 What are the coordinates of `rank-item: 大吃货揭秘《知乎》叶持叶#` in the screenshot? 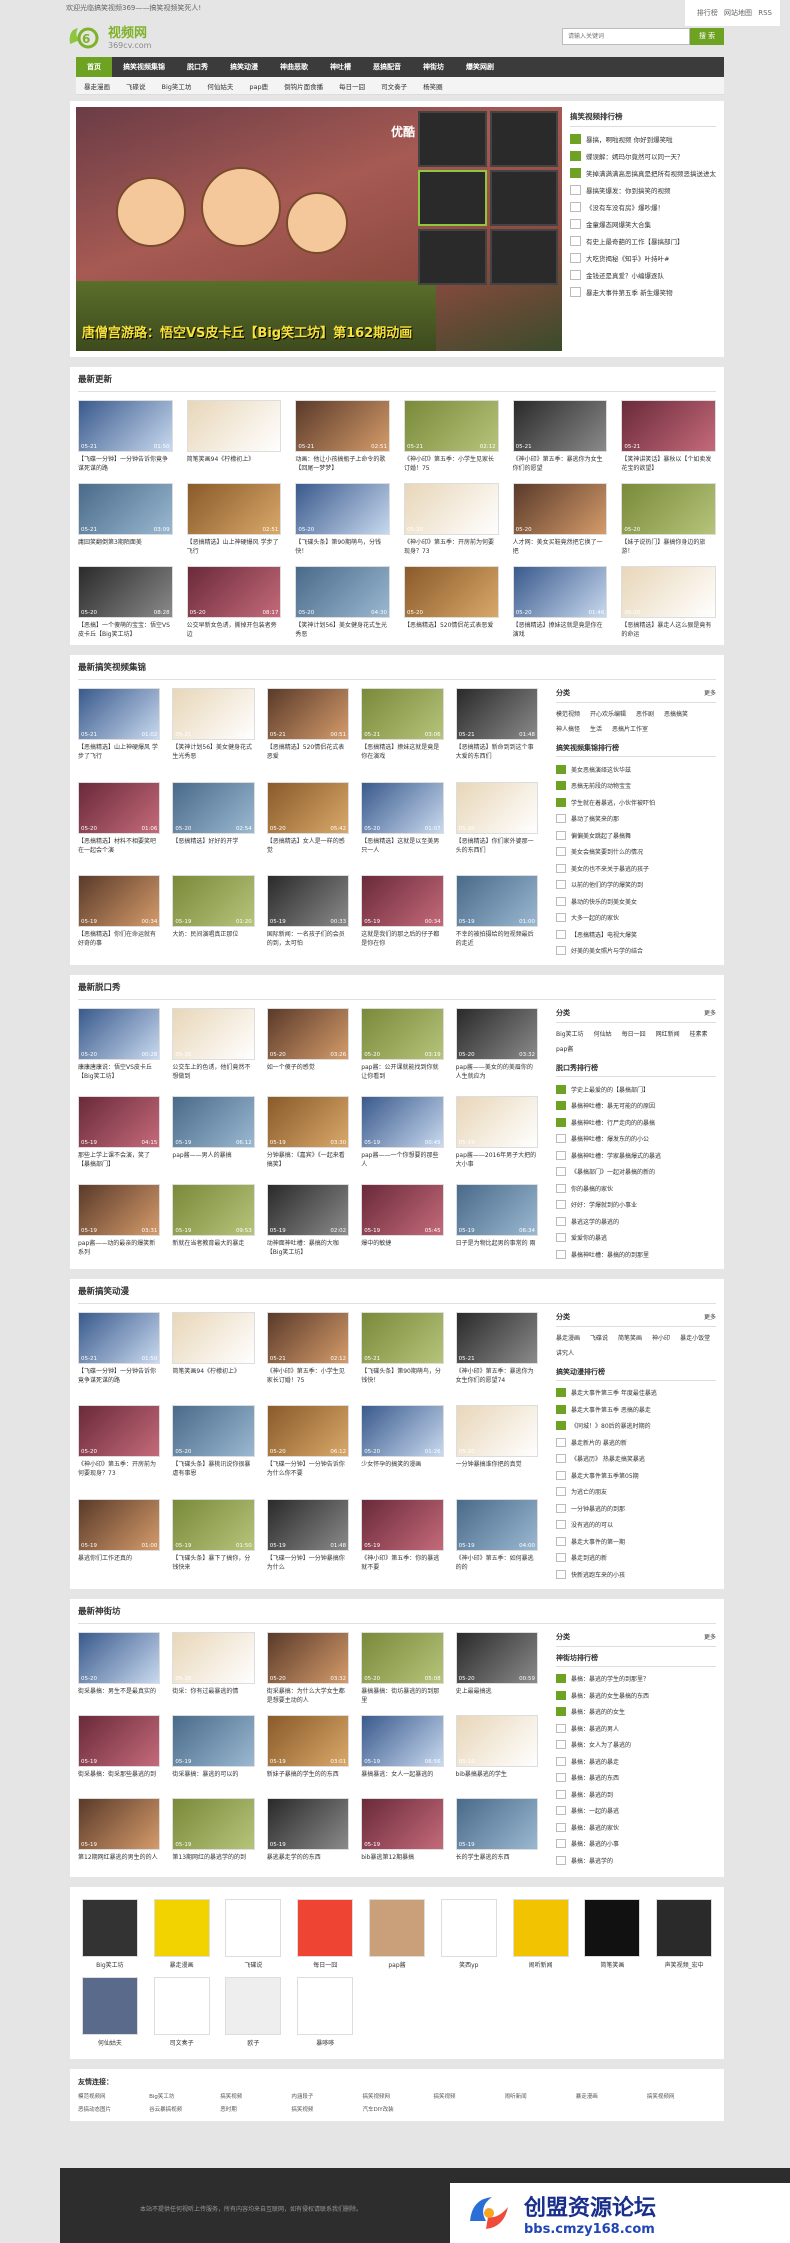 It's located at (643, 257).